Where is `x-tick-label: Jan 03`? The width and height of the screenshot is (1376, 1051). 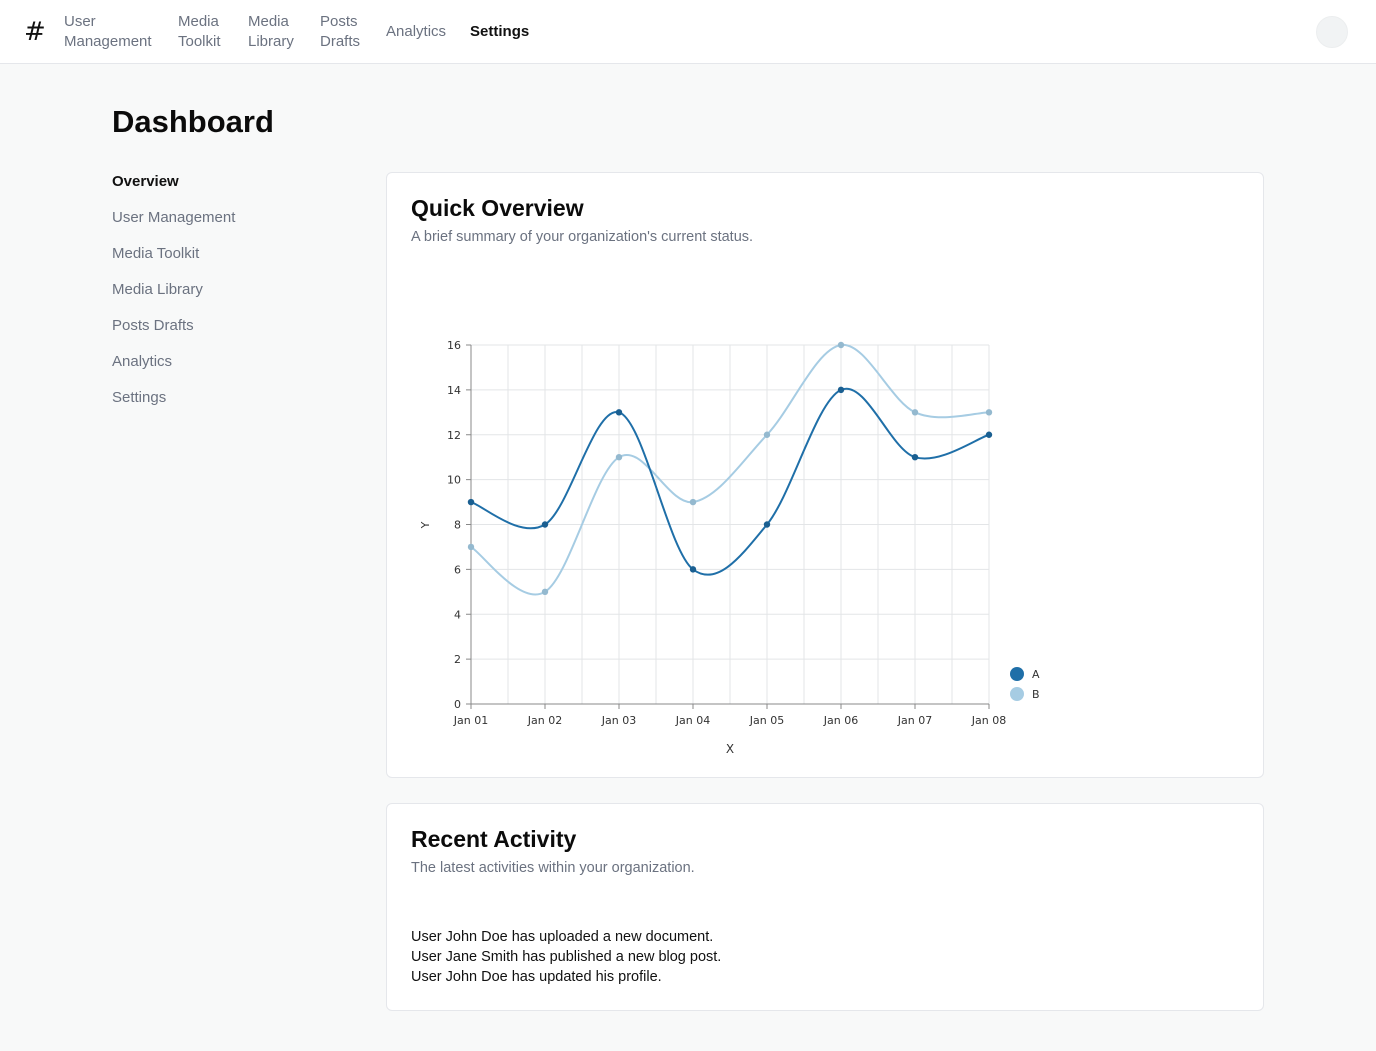 x-tick-label: Jan 03 is located at coordinates (618, 720).